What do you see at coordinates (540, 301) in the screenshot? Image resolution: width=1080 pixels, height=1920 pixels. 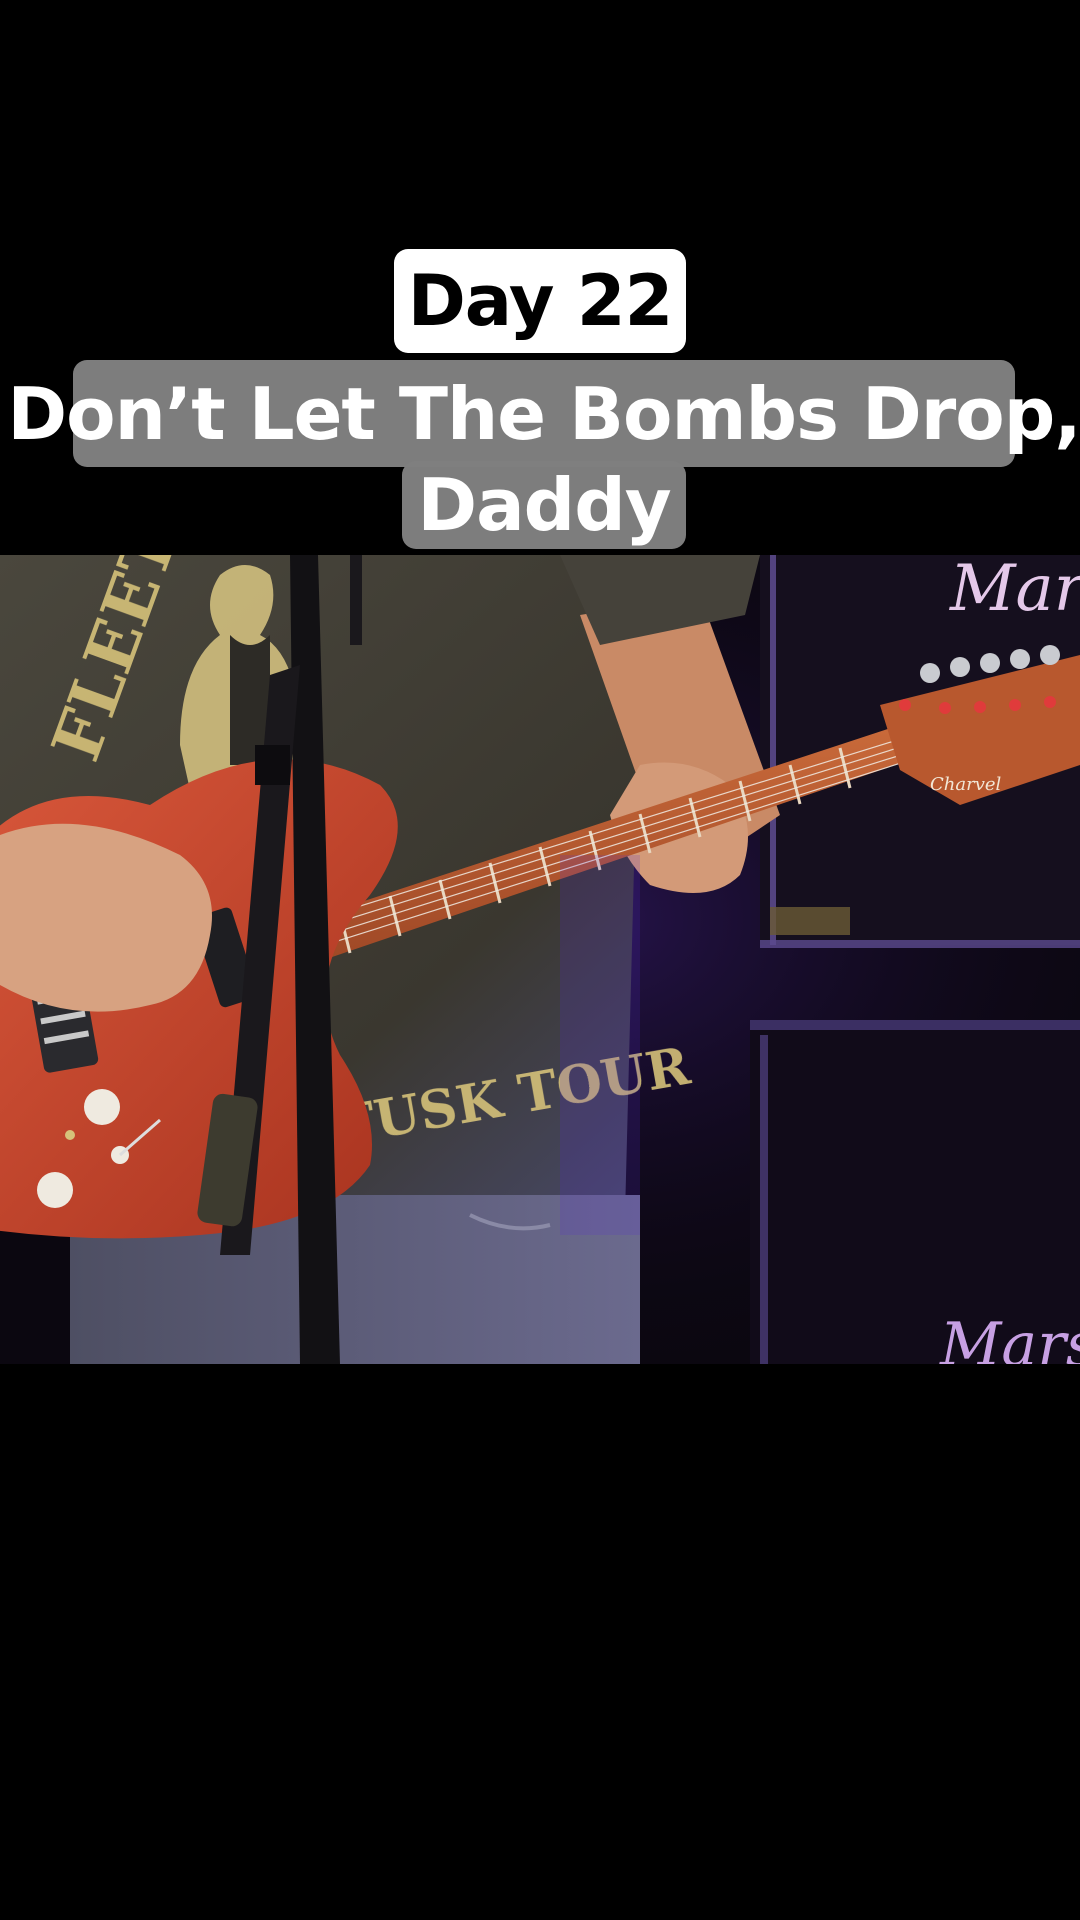 I see `day-label: Day 22` at bounding box center [540, 301].